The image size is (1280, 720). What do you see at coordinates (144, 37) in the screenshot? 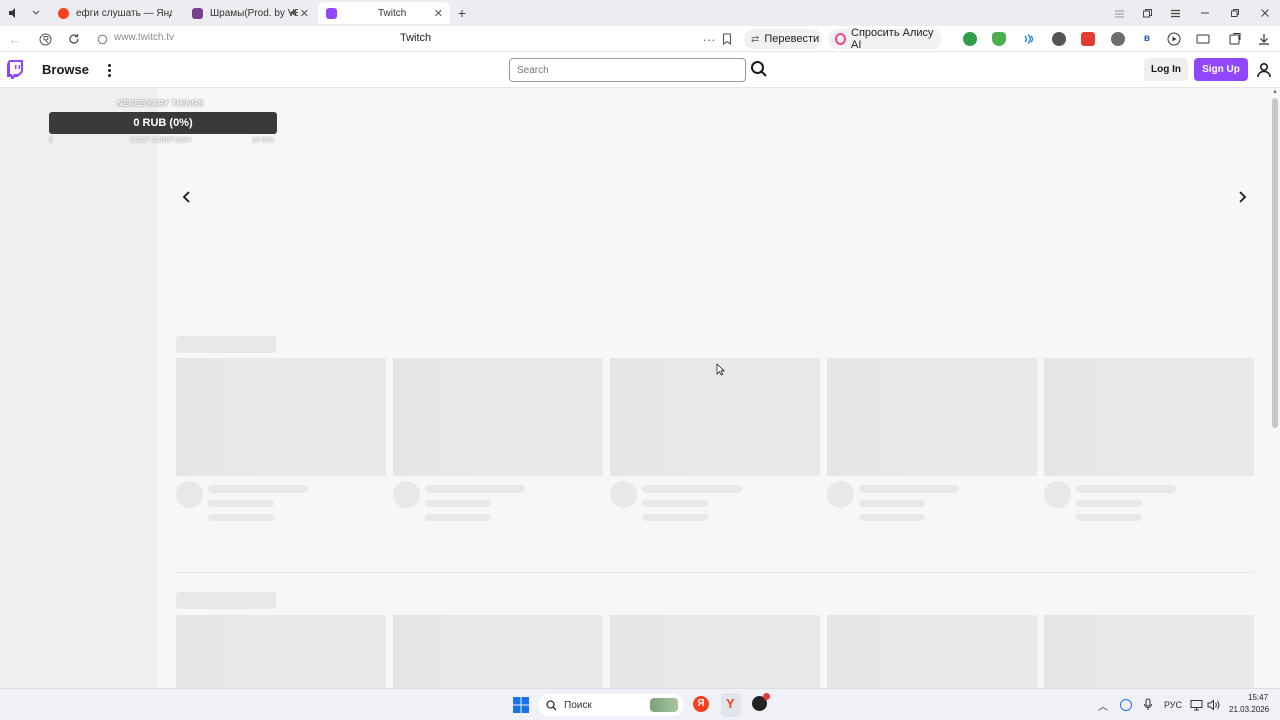
I see `url-text: www.twitch.tv` at bounding box center [144, 37].